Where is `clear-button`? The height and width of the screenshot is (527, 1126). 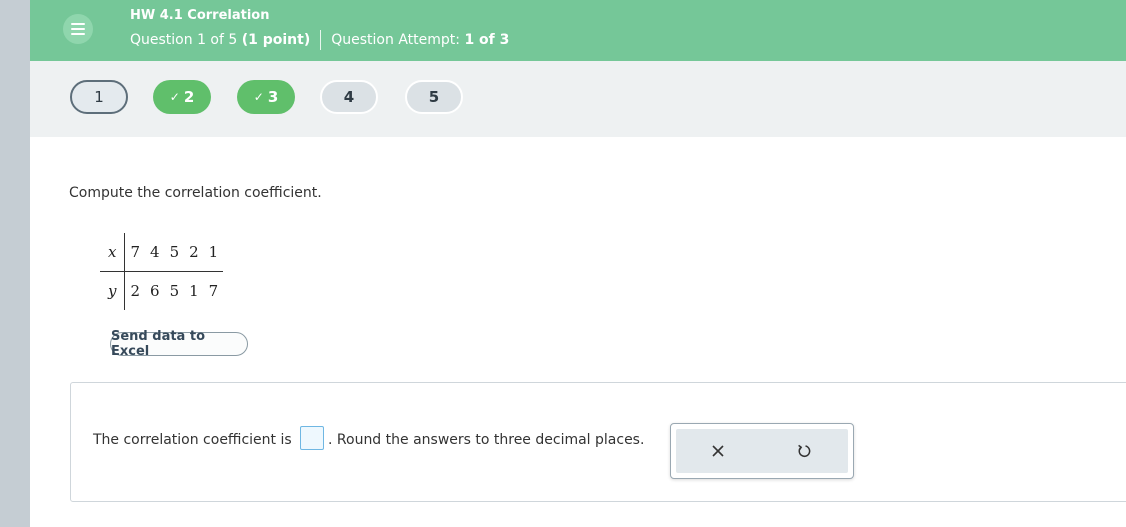
clear-button is located at coordinates (718, 451).